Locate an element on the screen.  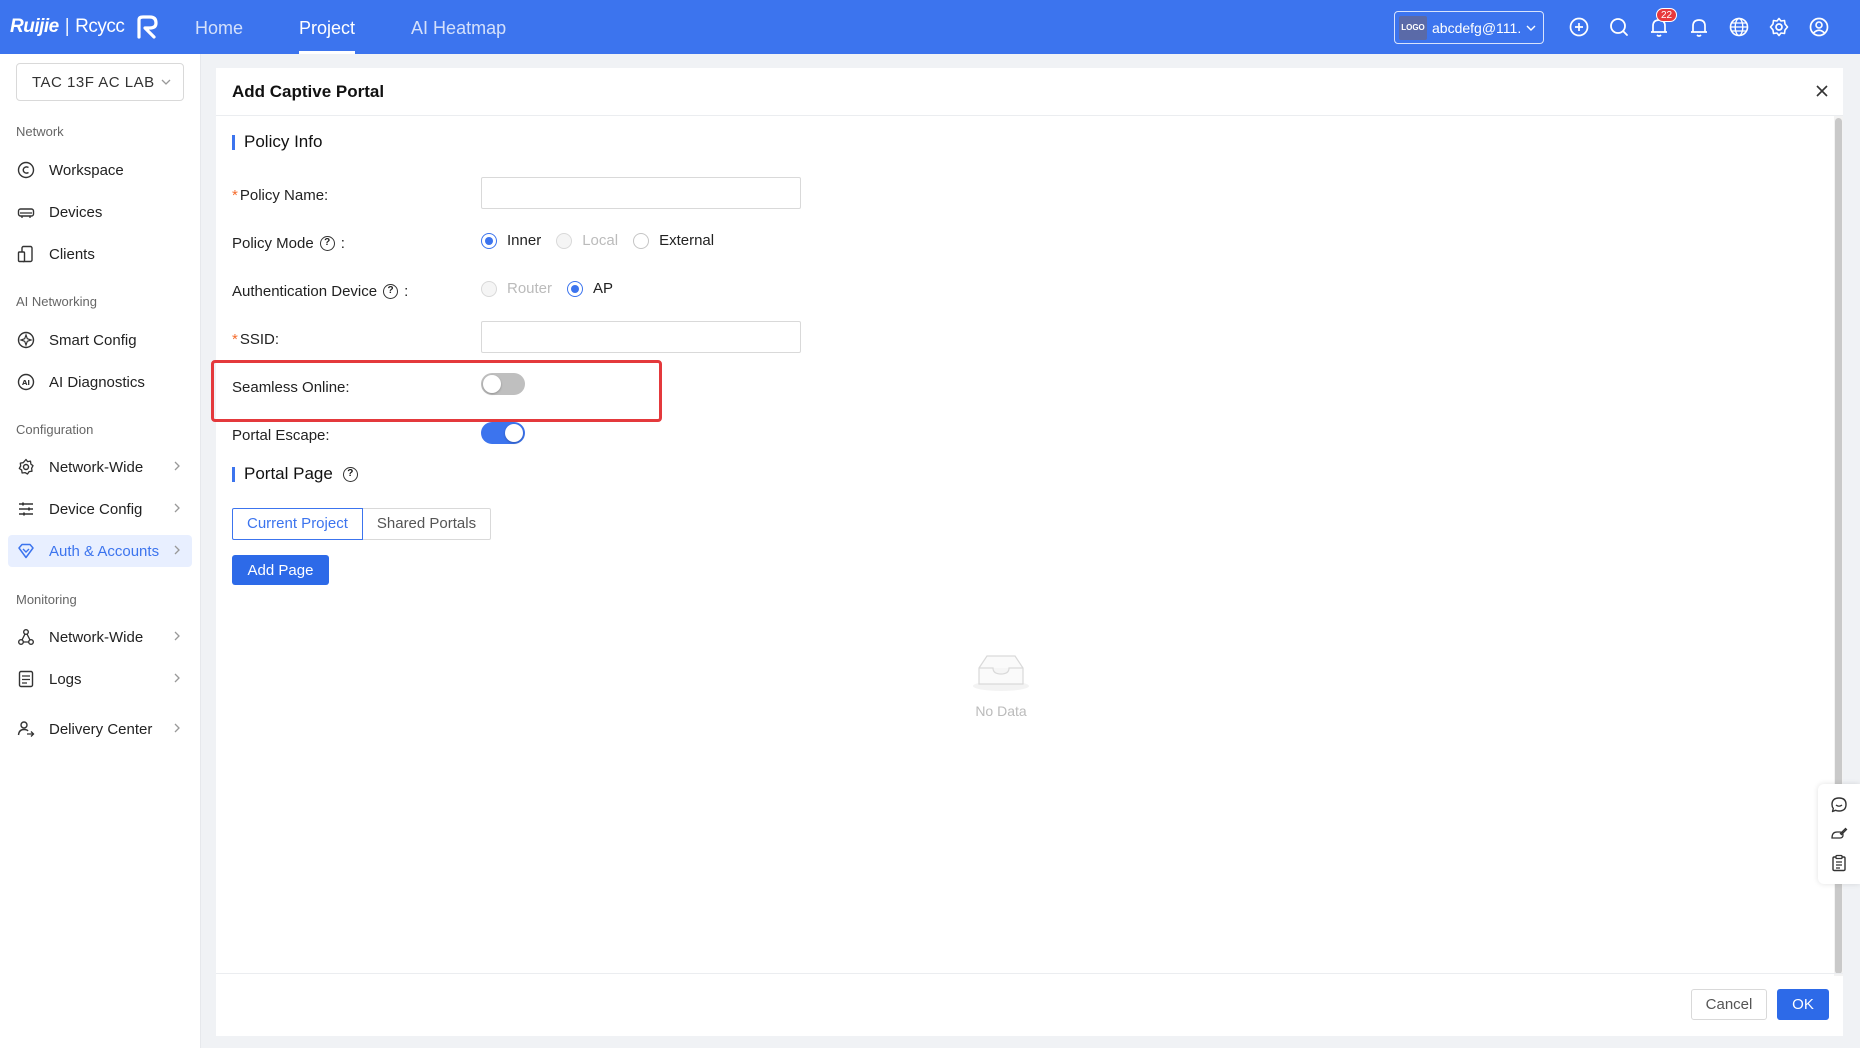
notification-count-badge: 22 is located at coordinates (1667, 15).